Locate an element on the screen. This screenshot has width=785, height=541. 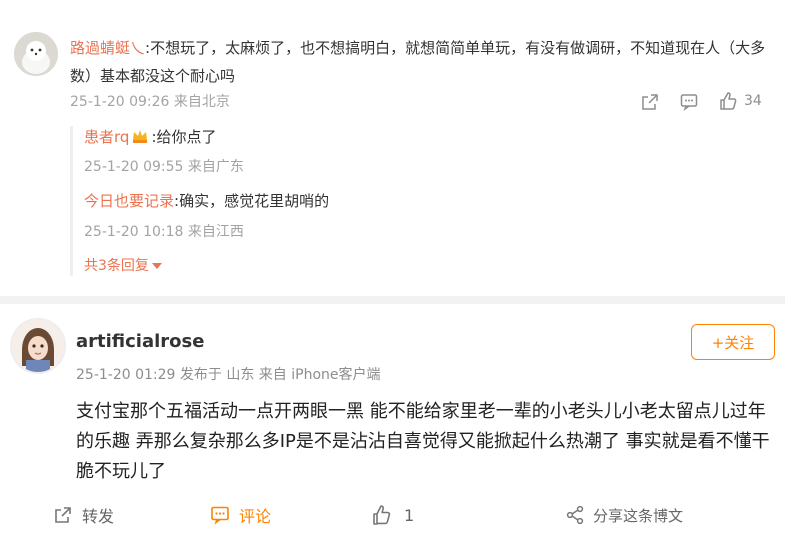
post-action-bar: 转发 评论 1 分享这条博文 is located at coordinates (392, 515).